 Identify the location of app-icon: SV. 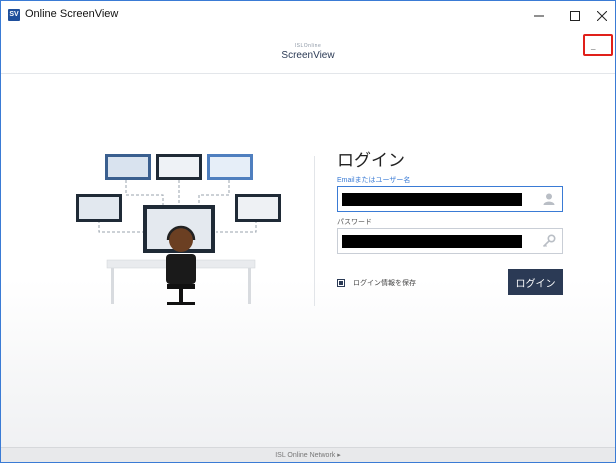
(14, 15).